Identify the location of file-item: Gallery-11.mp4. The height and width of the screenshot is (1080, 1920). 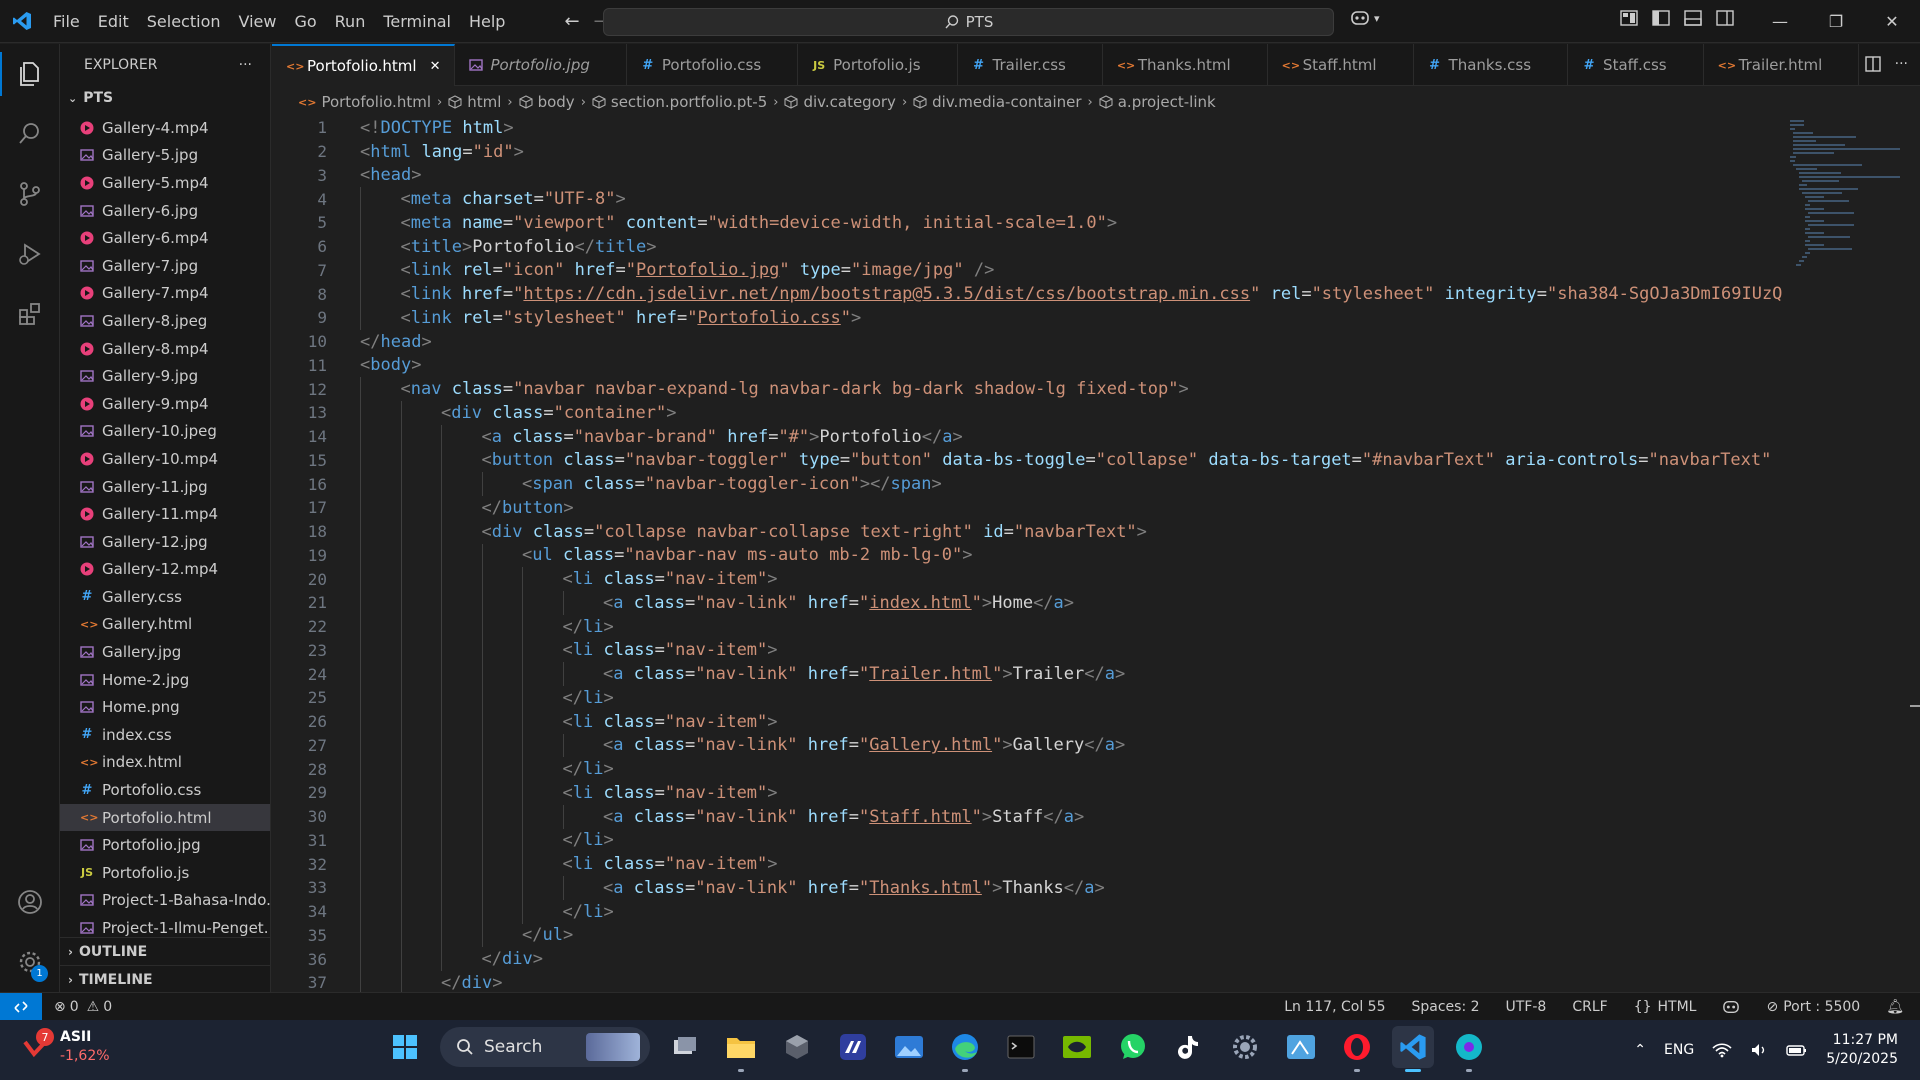
(165, 514).